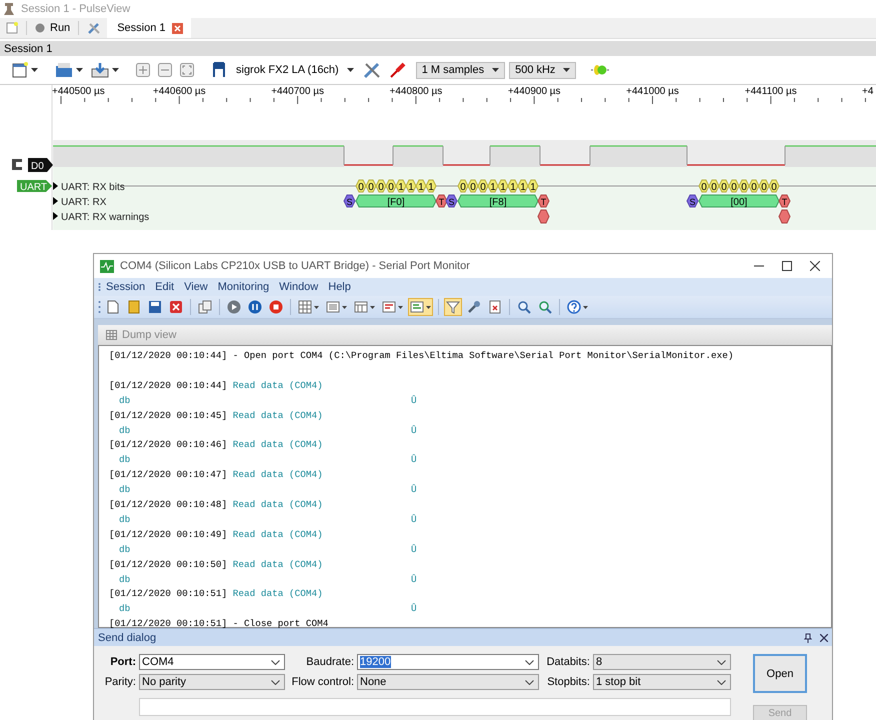  I want to click on run-button: Run, so click(52, 28).